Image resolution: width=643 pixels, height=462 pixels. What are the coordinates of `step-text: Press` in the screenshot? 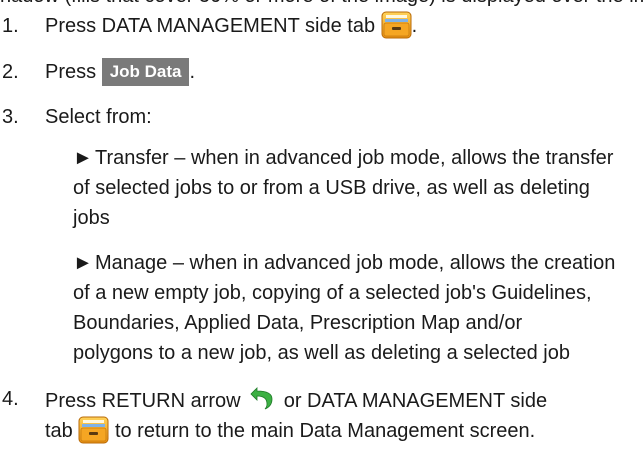 It's located at (71, 72).